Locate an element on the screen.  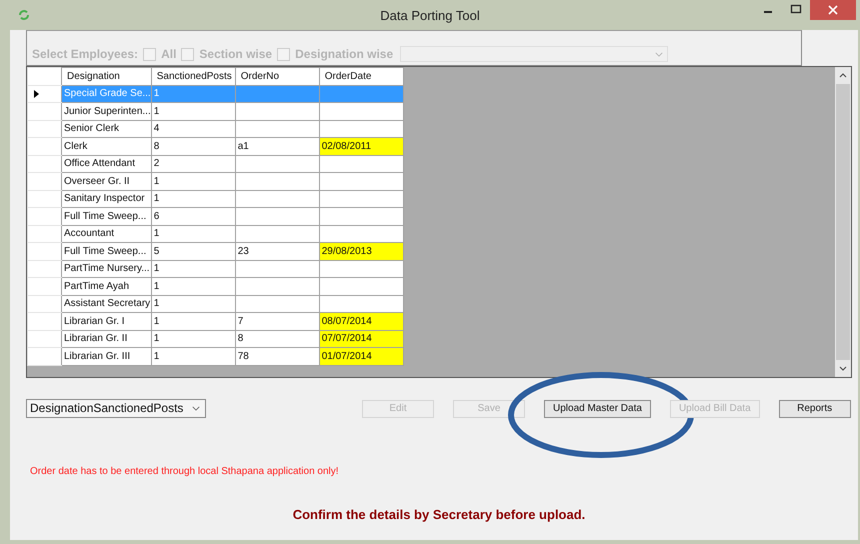
table-cell: 08/07/2014 is located at coordinates (361, 321).